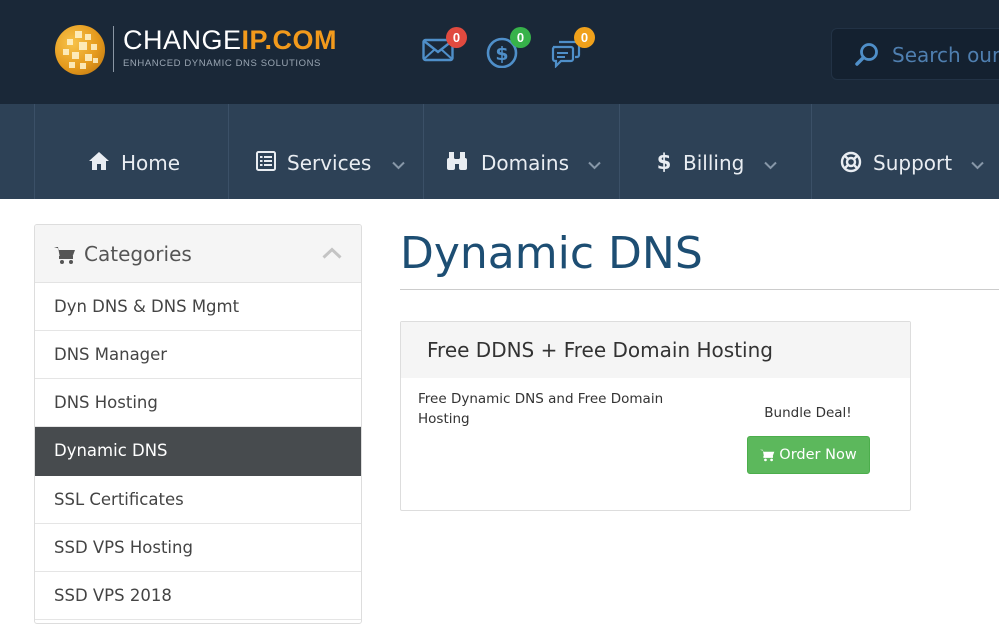 The height and width of the screenshot is (624, 999). What do you see at coordinates (99, 161) in the screenshot?
I see `home-icon` at bounding box center [99, 161].